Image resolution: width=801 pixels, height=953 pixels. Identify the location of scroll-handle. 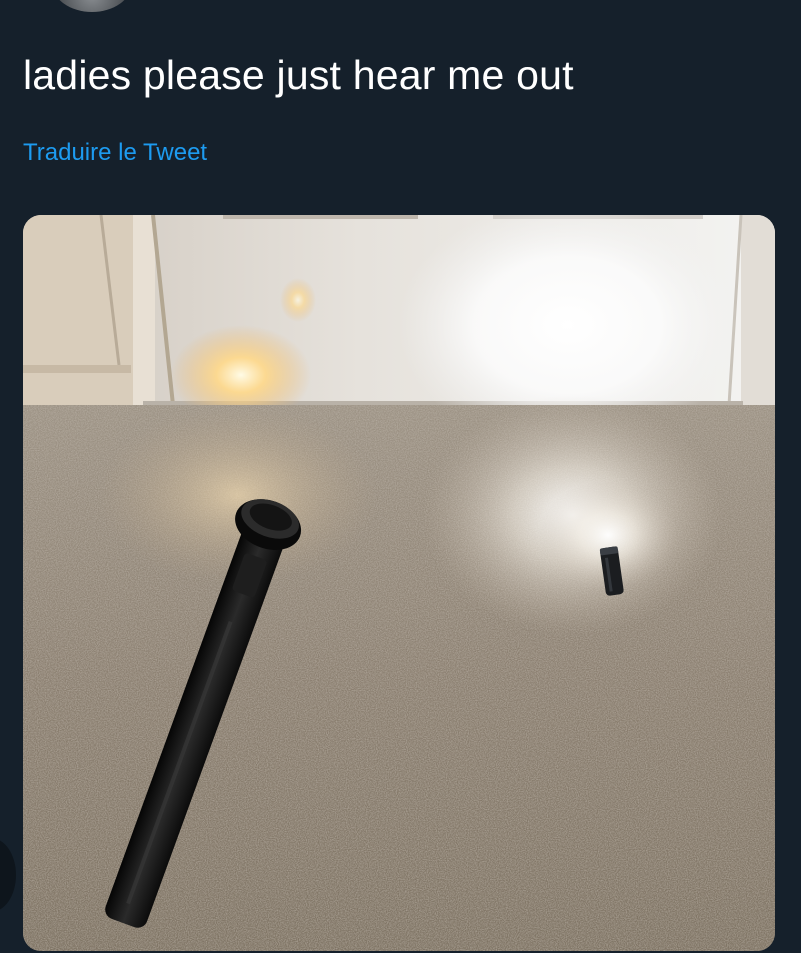
(8, 875).